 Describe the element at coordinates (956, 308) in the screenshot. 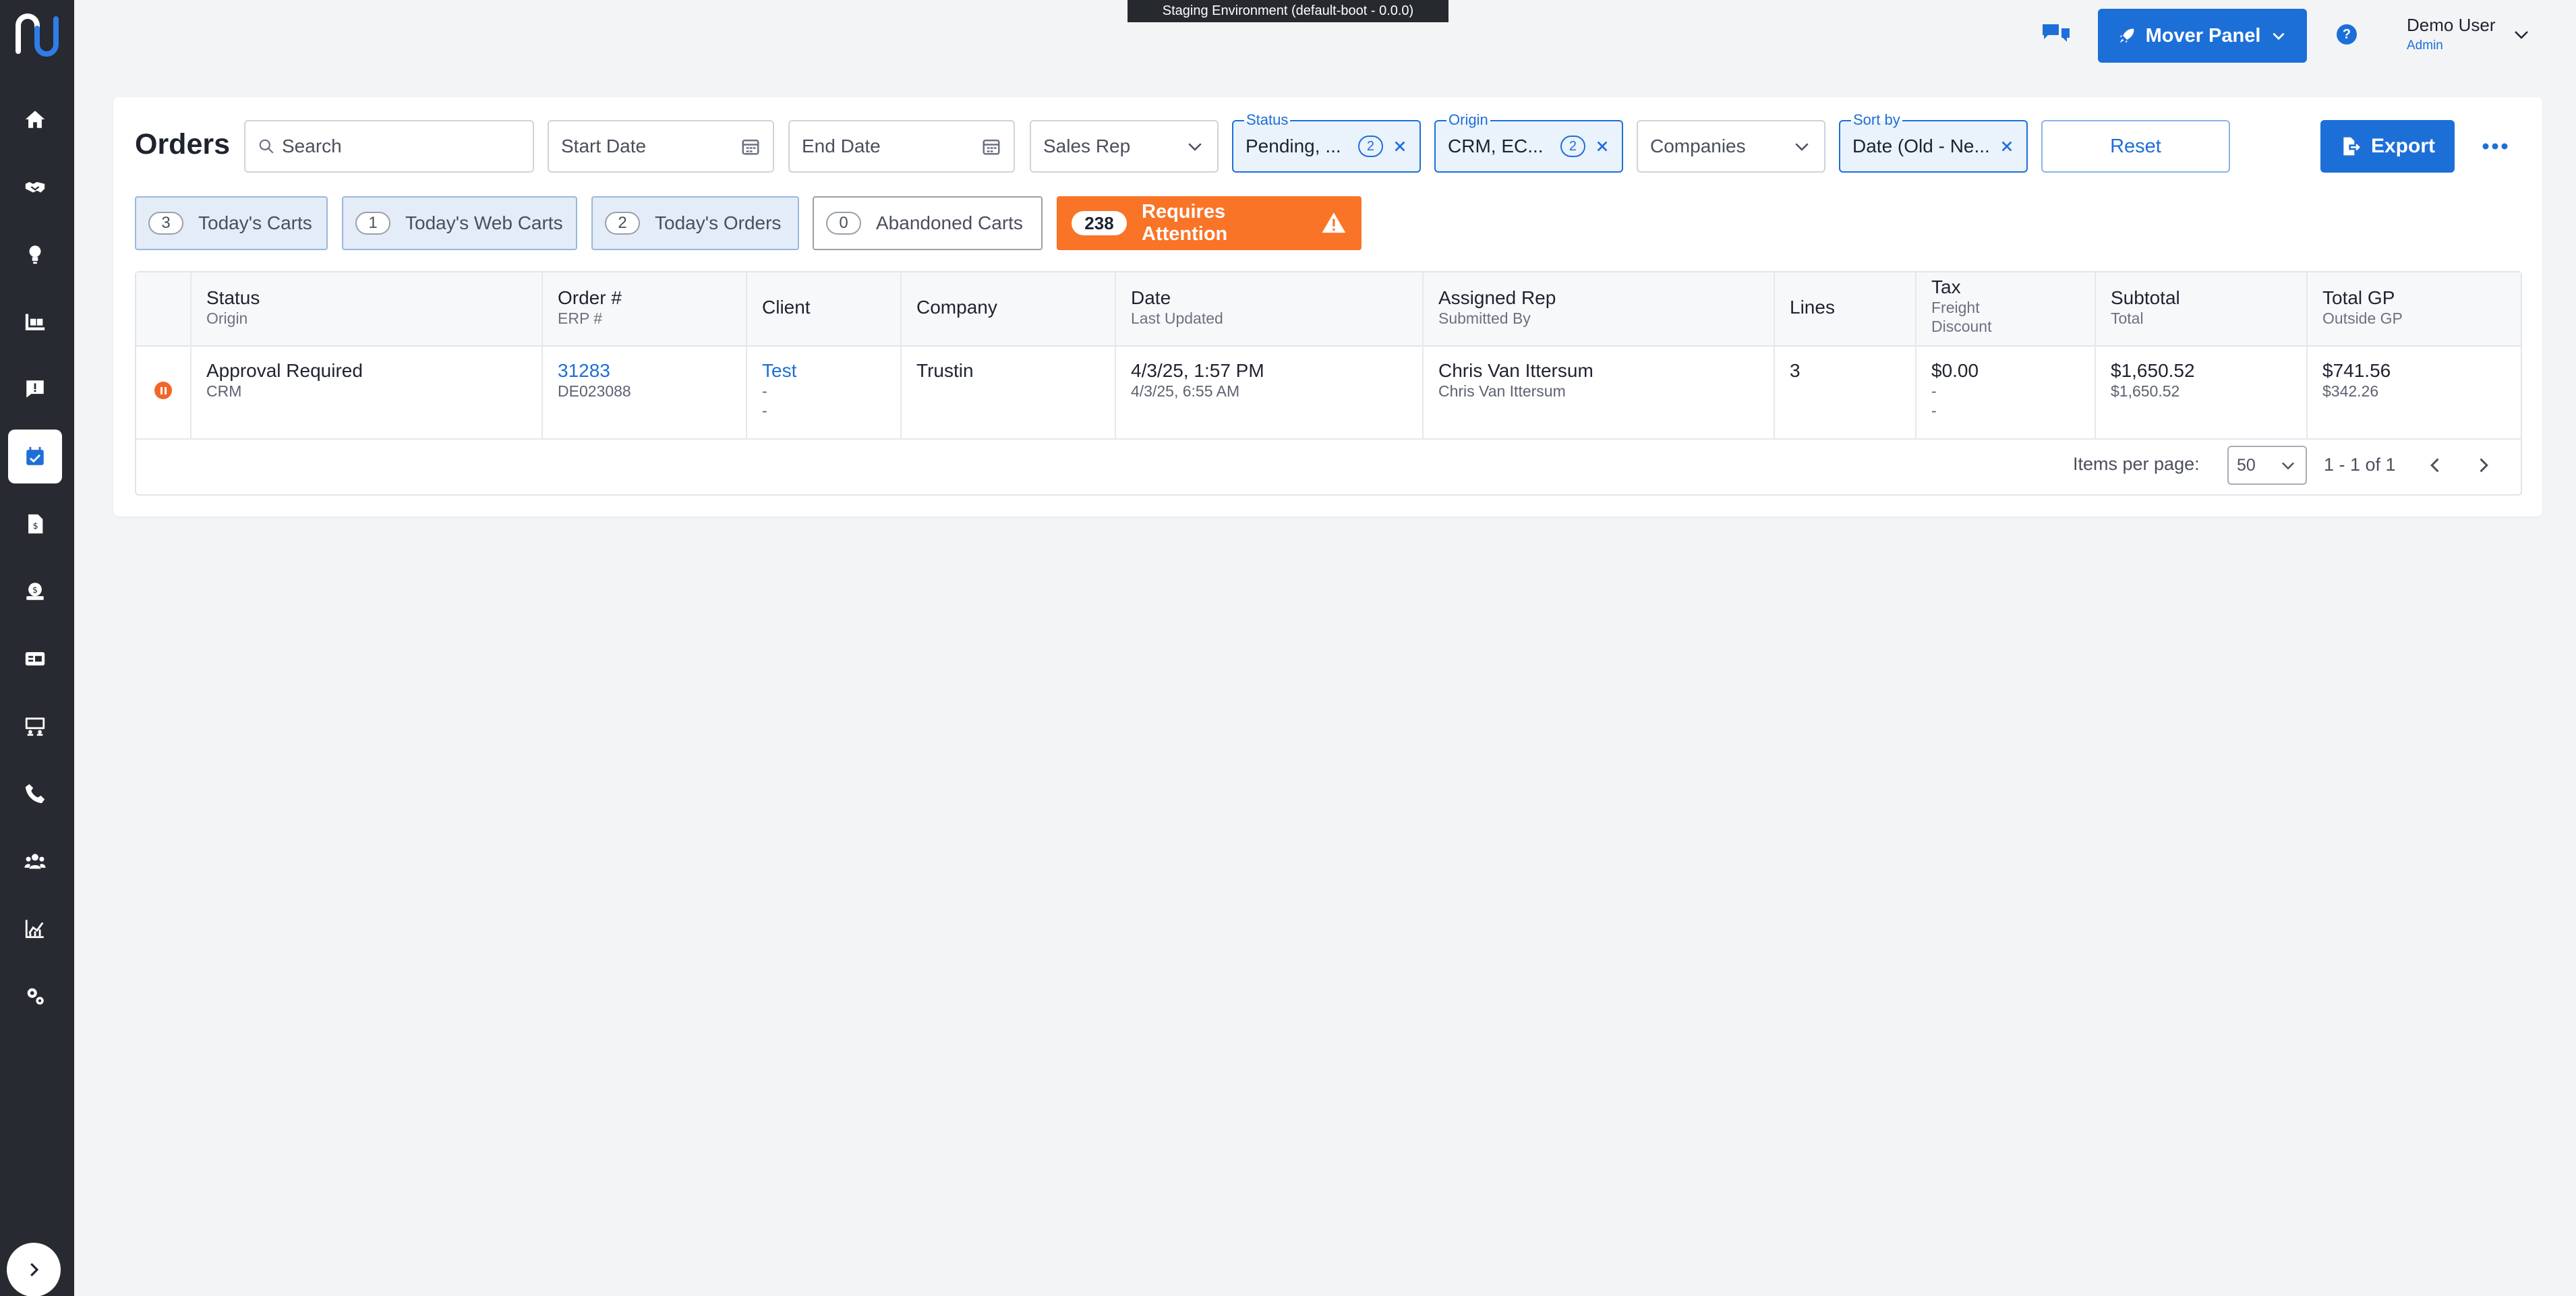

I see `column-header-company: Company` at that location.